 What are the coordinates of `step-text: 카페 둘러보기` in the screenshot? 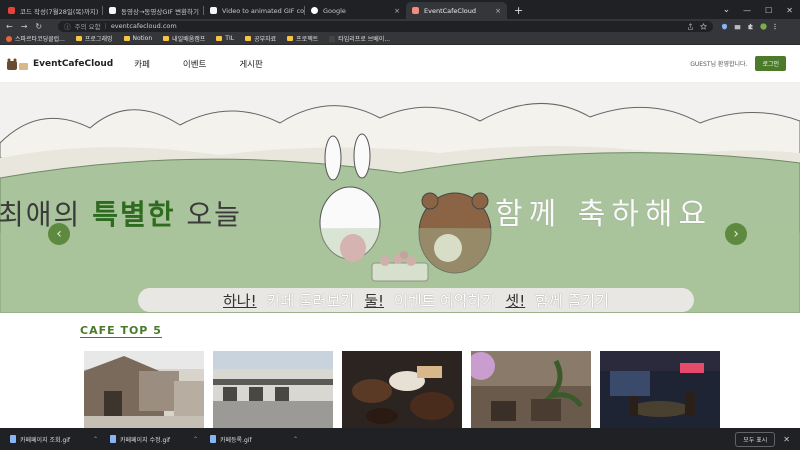 It's located at (310, 300).